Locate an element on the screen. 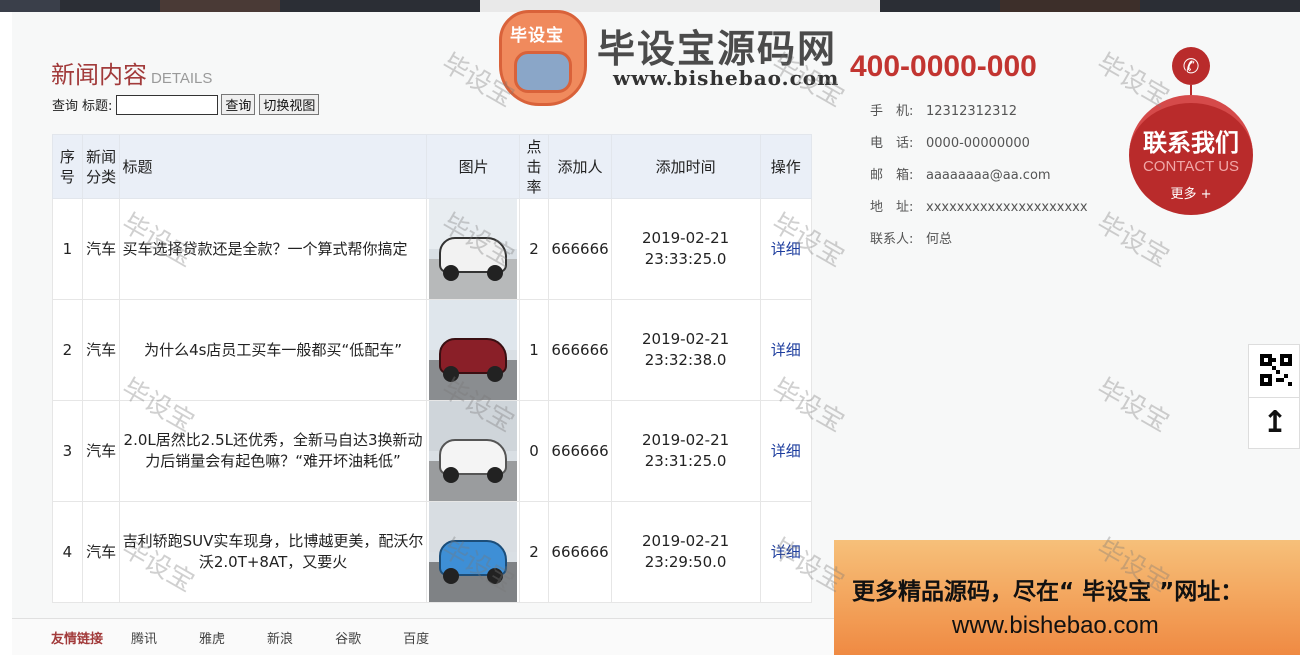 Image resolution: width=1300 pixels, height=655 pixels. page-title: 新闻内容 is located at coordinates (99, 75).